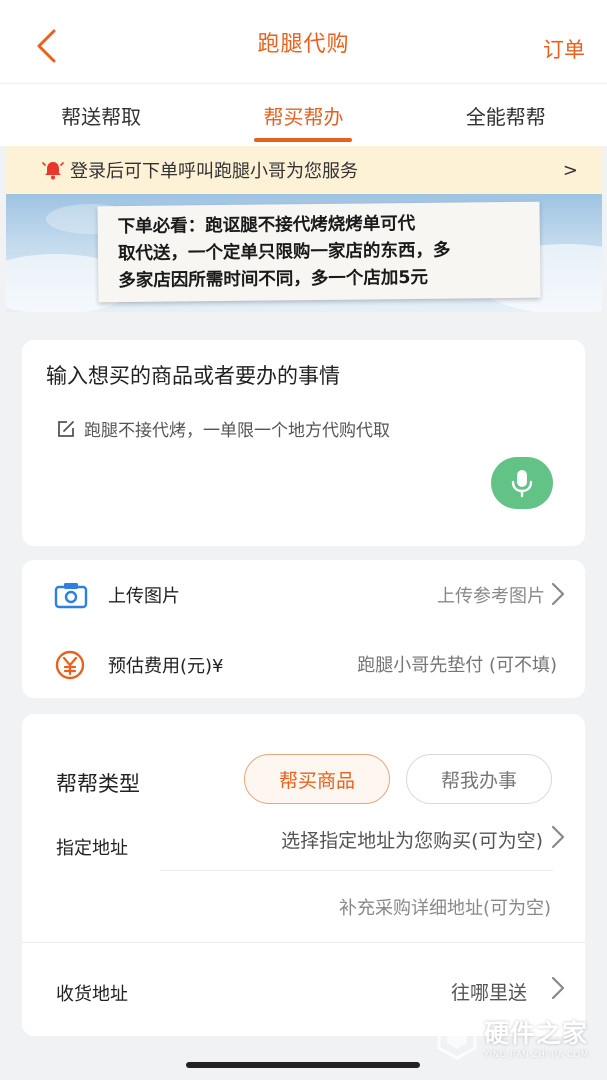 Image resolution: width=607 pixels, height=1080 pixels. Describe the element at coordinates (536, 1055) in the screenshot. I see `watermark-subtext: YING JIAN ZHI JIA.COM` at that location.